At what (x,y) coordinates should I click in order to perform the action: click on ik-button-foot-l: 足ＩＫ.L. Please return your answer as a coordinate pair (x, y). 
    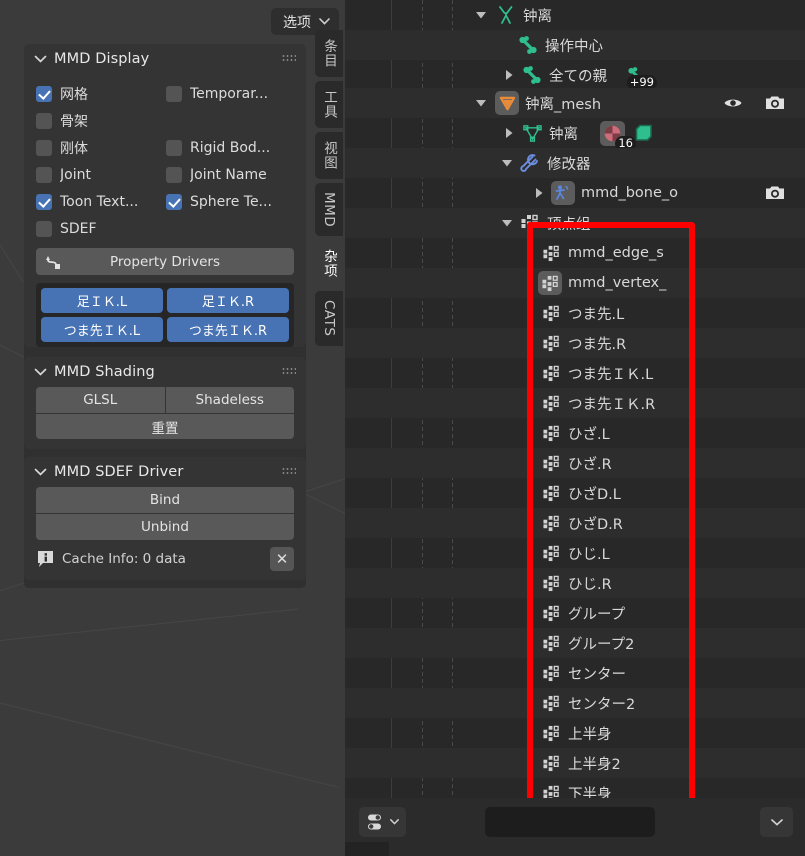
    Looking at the image, I should click on (102, 300).